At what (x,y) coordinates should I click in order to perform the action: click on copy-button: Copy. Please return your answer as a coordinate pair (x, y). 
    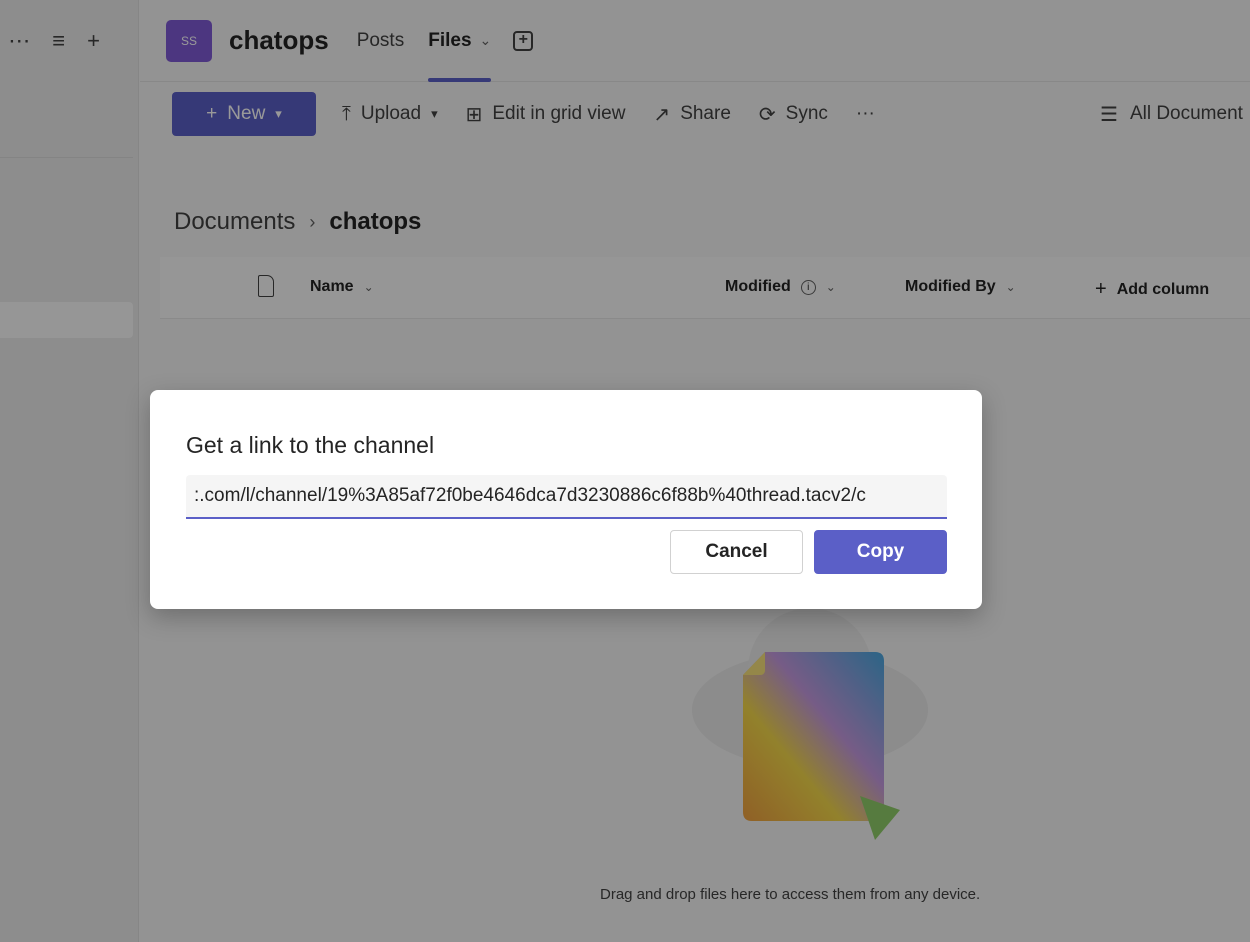
    Looking at the image, I should click on (880, 552).